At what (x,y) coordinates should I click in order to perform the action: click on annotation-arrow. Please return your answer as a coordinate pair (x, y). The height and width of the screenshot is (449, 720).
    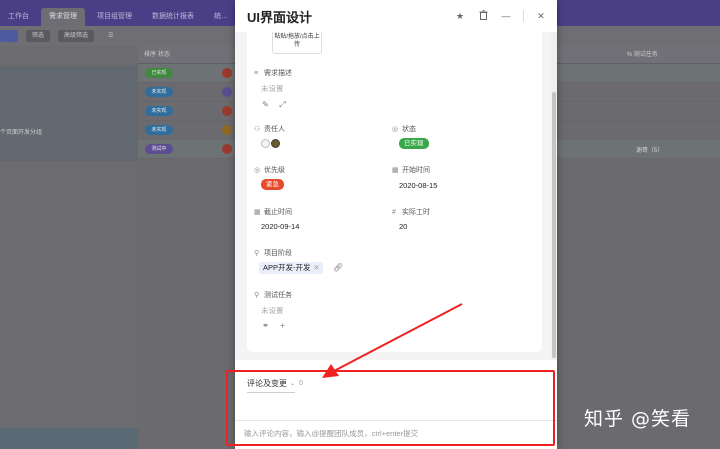
    Looking at the image, I should click on (392, 340).